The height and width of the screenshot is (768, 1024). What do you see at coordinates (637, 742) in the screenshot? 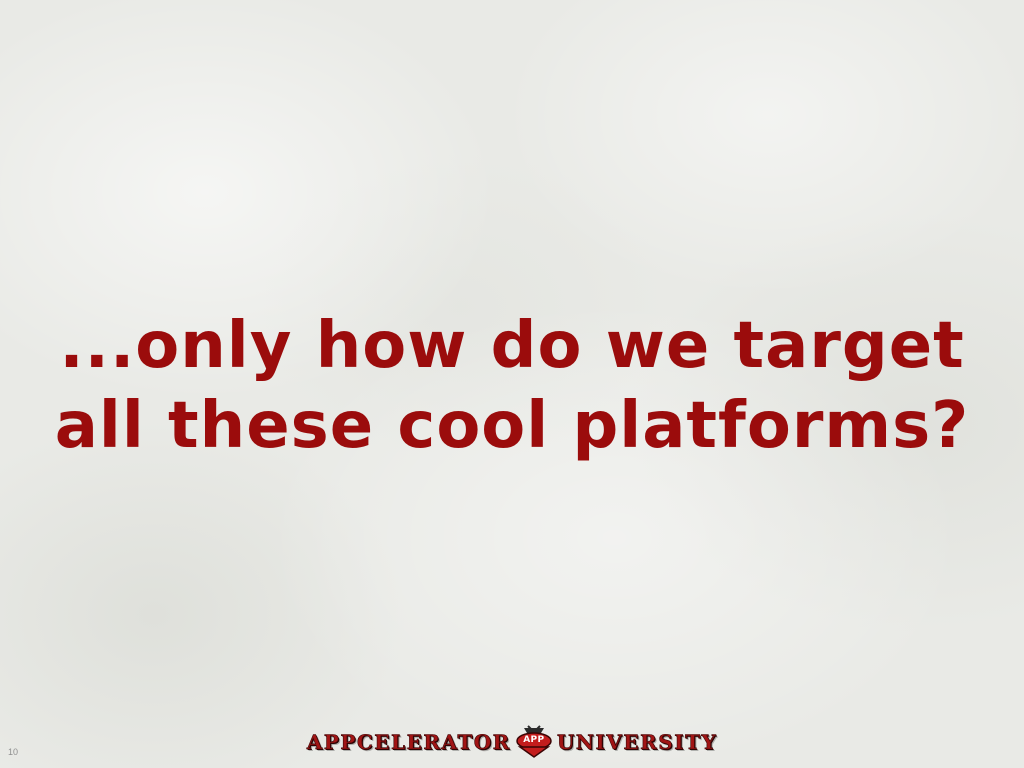
I see `logo-word-university: UNIVERSITY` at bounding box center [637, 742].